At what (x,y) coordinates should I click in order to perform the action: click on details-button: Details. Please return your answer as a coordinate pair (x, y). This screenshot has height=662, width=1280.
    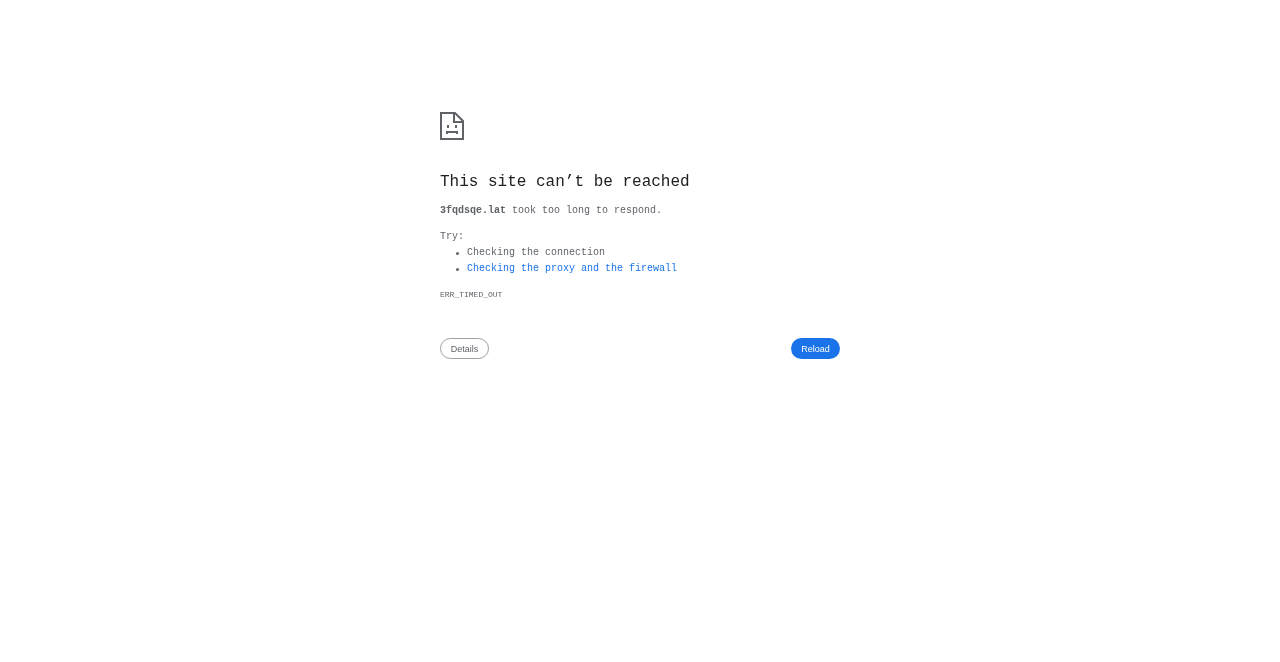
    Looking at the image, I should click on (464, 348).